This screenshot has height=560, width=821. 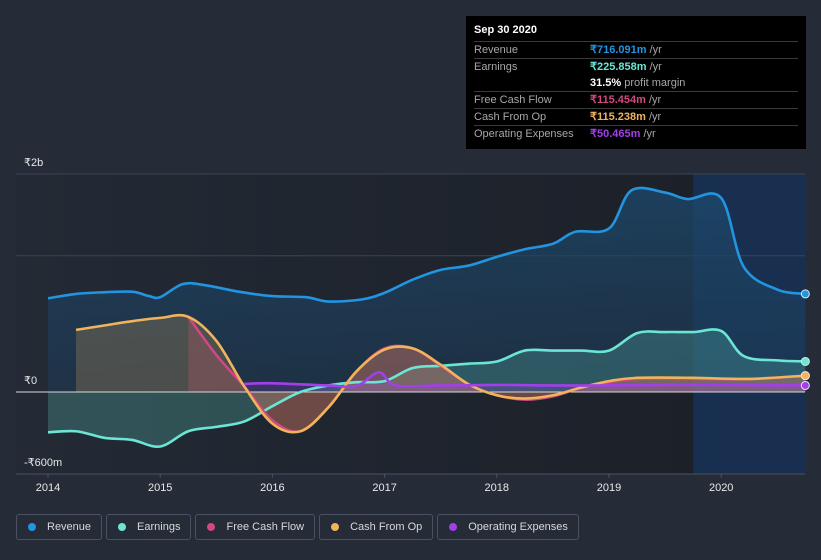 I want to click on tooltip-row-operating-expenses: Operating Expenses ₹50.465m /yr, so click(x=636, y=134).